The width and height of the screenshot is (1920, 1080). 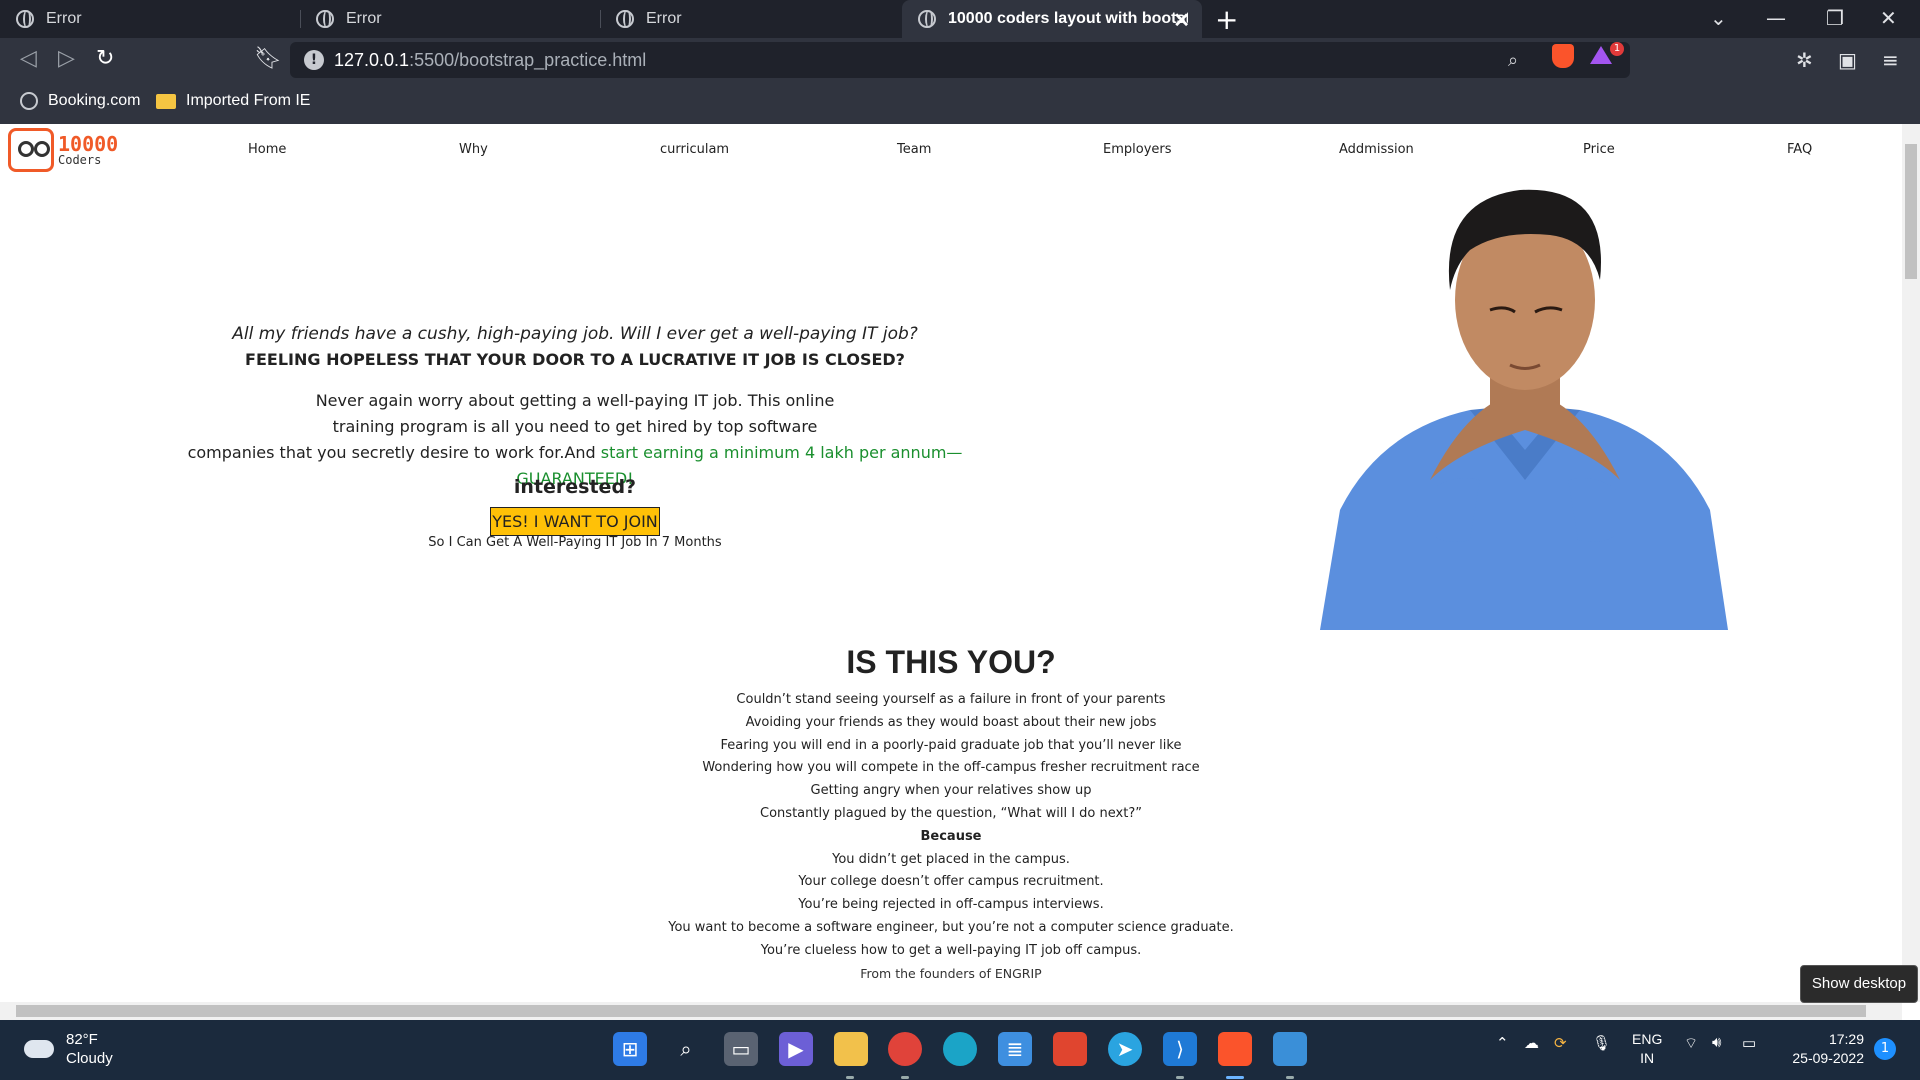 What do you see at coordinates (1226, 19) in the screenshot?
I see `new-tab-button: +` at bounding box center [1226, 19].